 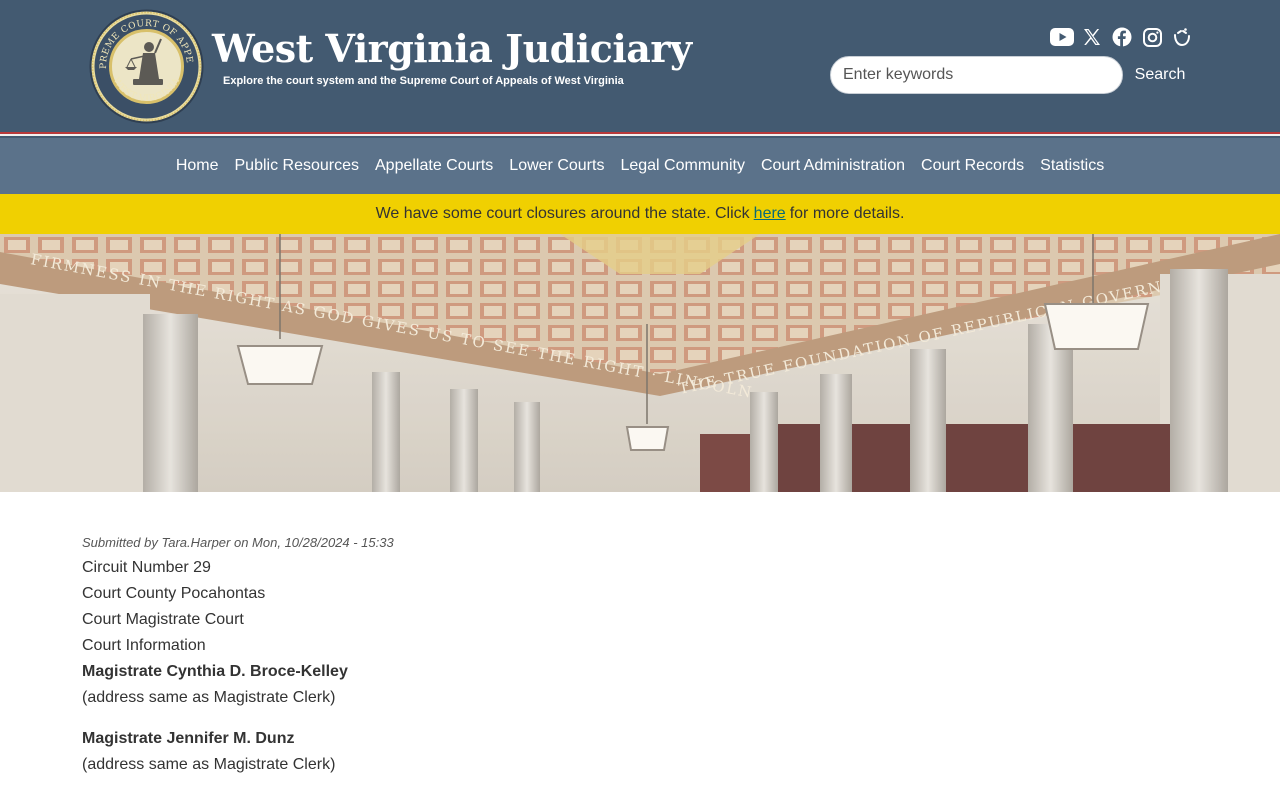 I want to click on threads-icon, so click(x=1182, y=37).